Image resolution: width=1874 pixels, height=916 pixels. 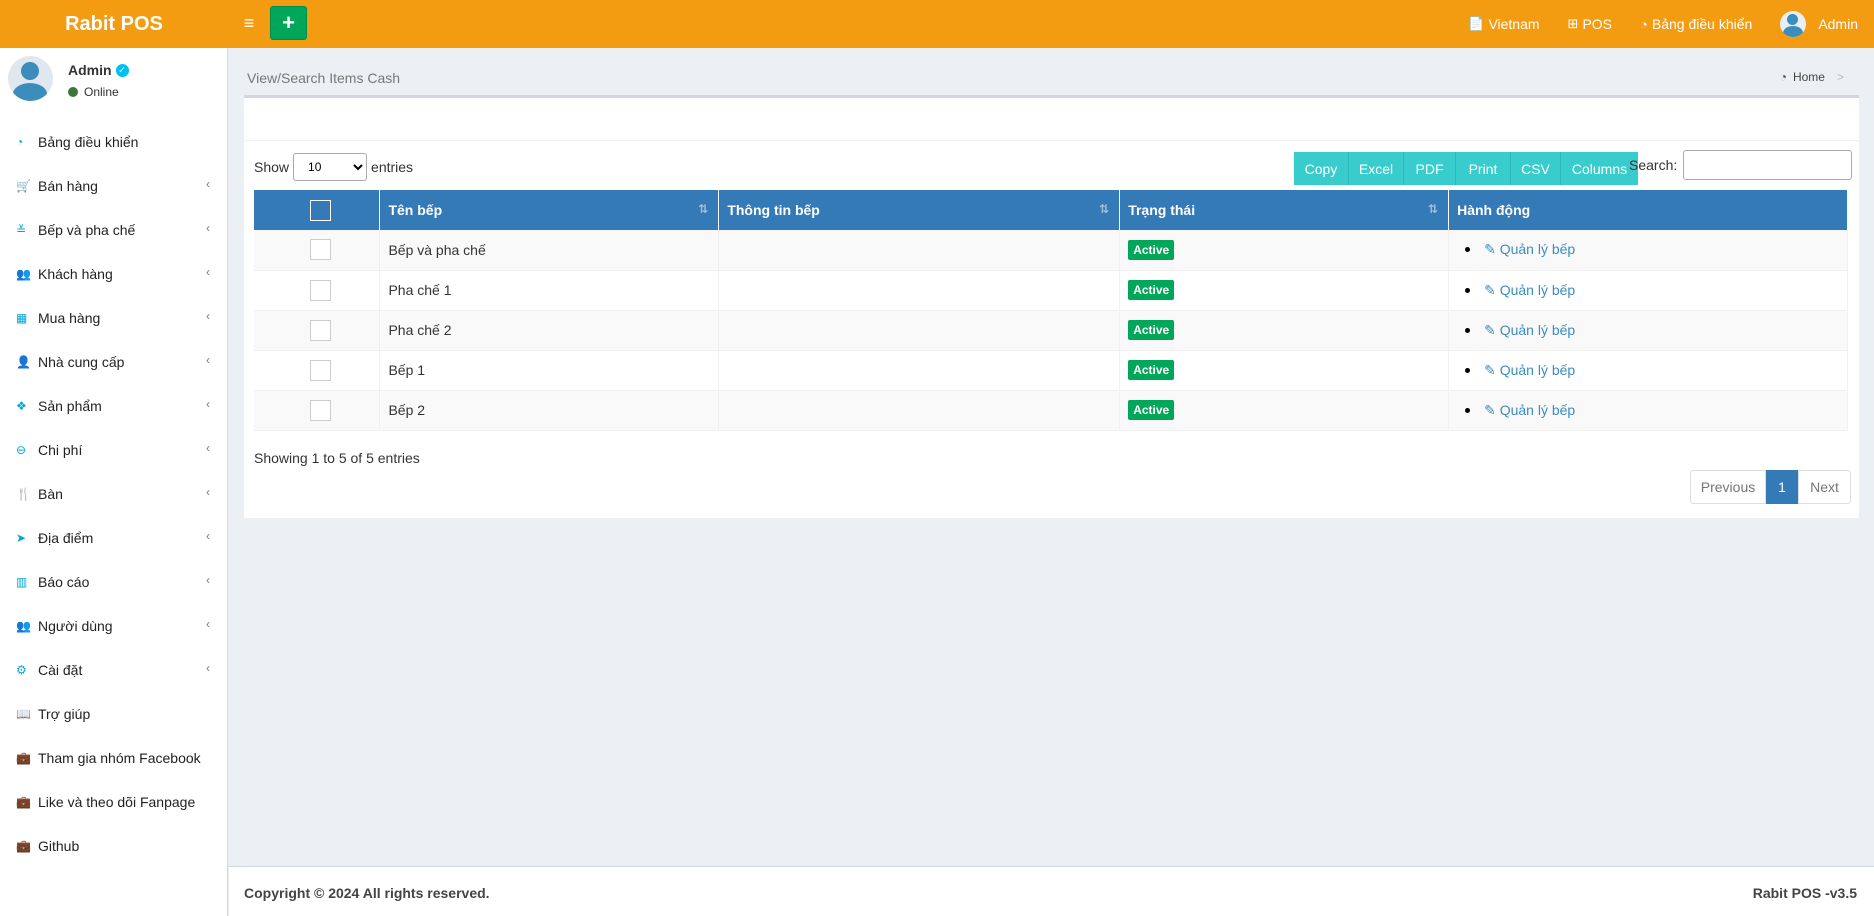 What do you see at coordinates (114, 846) in the screenshot?
I see `sidebar-item-github: 💼 Github` at bounding box center [114, 846].